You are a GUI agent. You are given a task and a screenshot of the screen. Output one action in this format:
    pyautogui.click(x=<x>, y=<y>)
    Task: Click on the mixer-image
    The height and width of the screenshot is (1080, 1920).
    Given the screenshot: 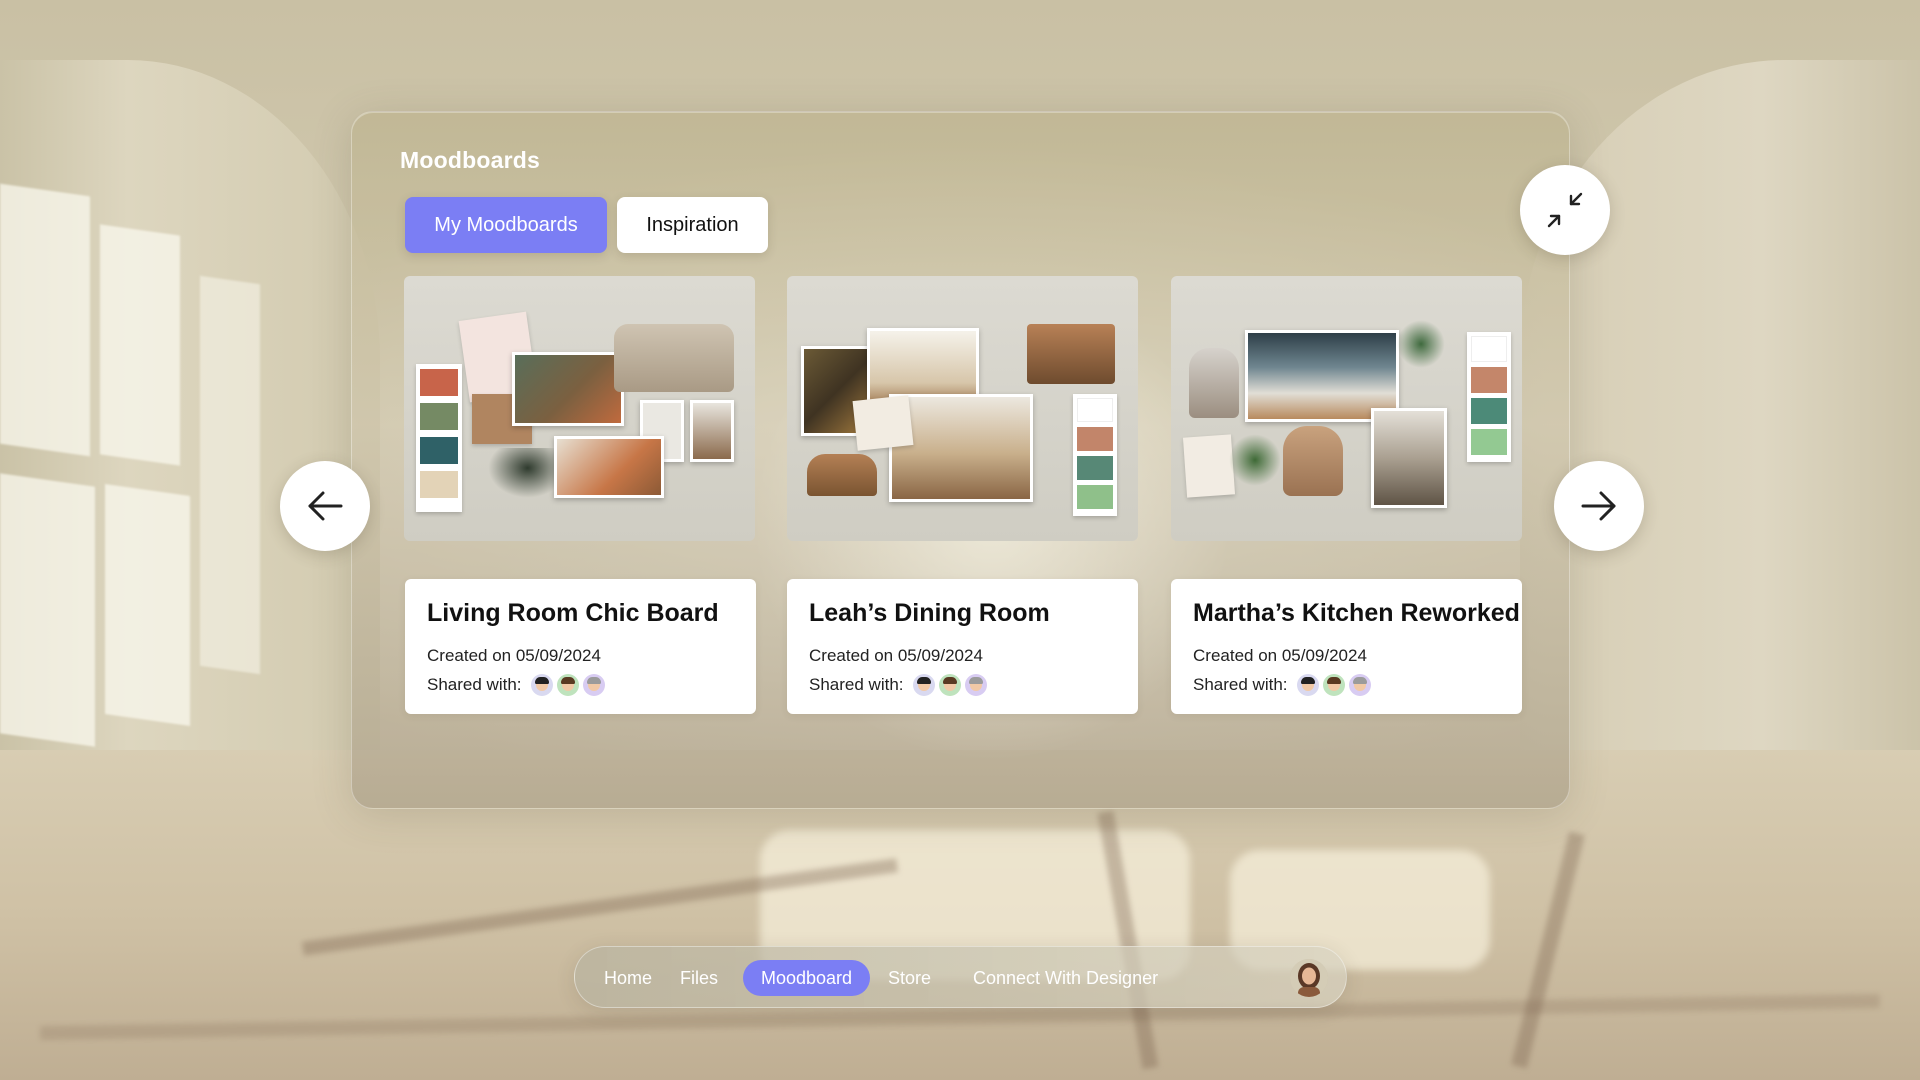 What is the action you would take?
    pyautogui.click(x=1214, y=383)
    